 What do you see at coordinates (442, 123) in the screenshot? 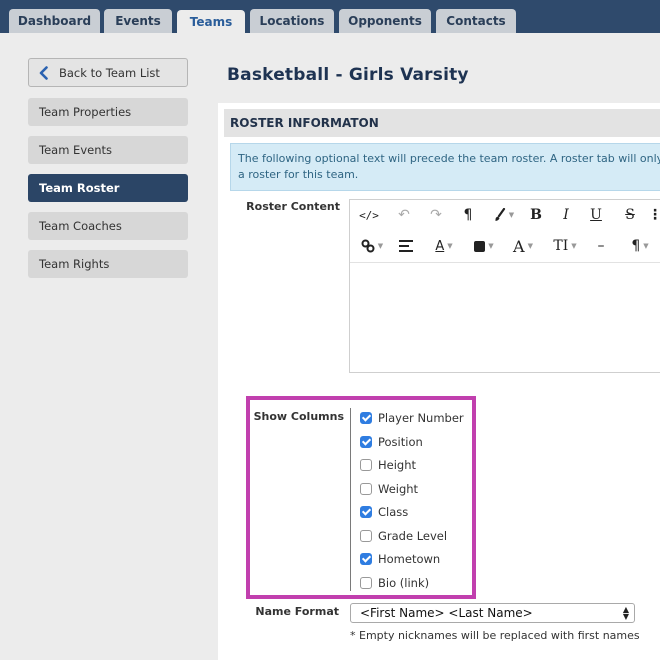
I see `section-header: ROSTER INFORMATON` at bounding box center [442, 123].